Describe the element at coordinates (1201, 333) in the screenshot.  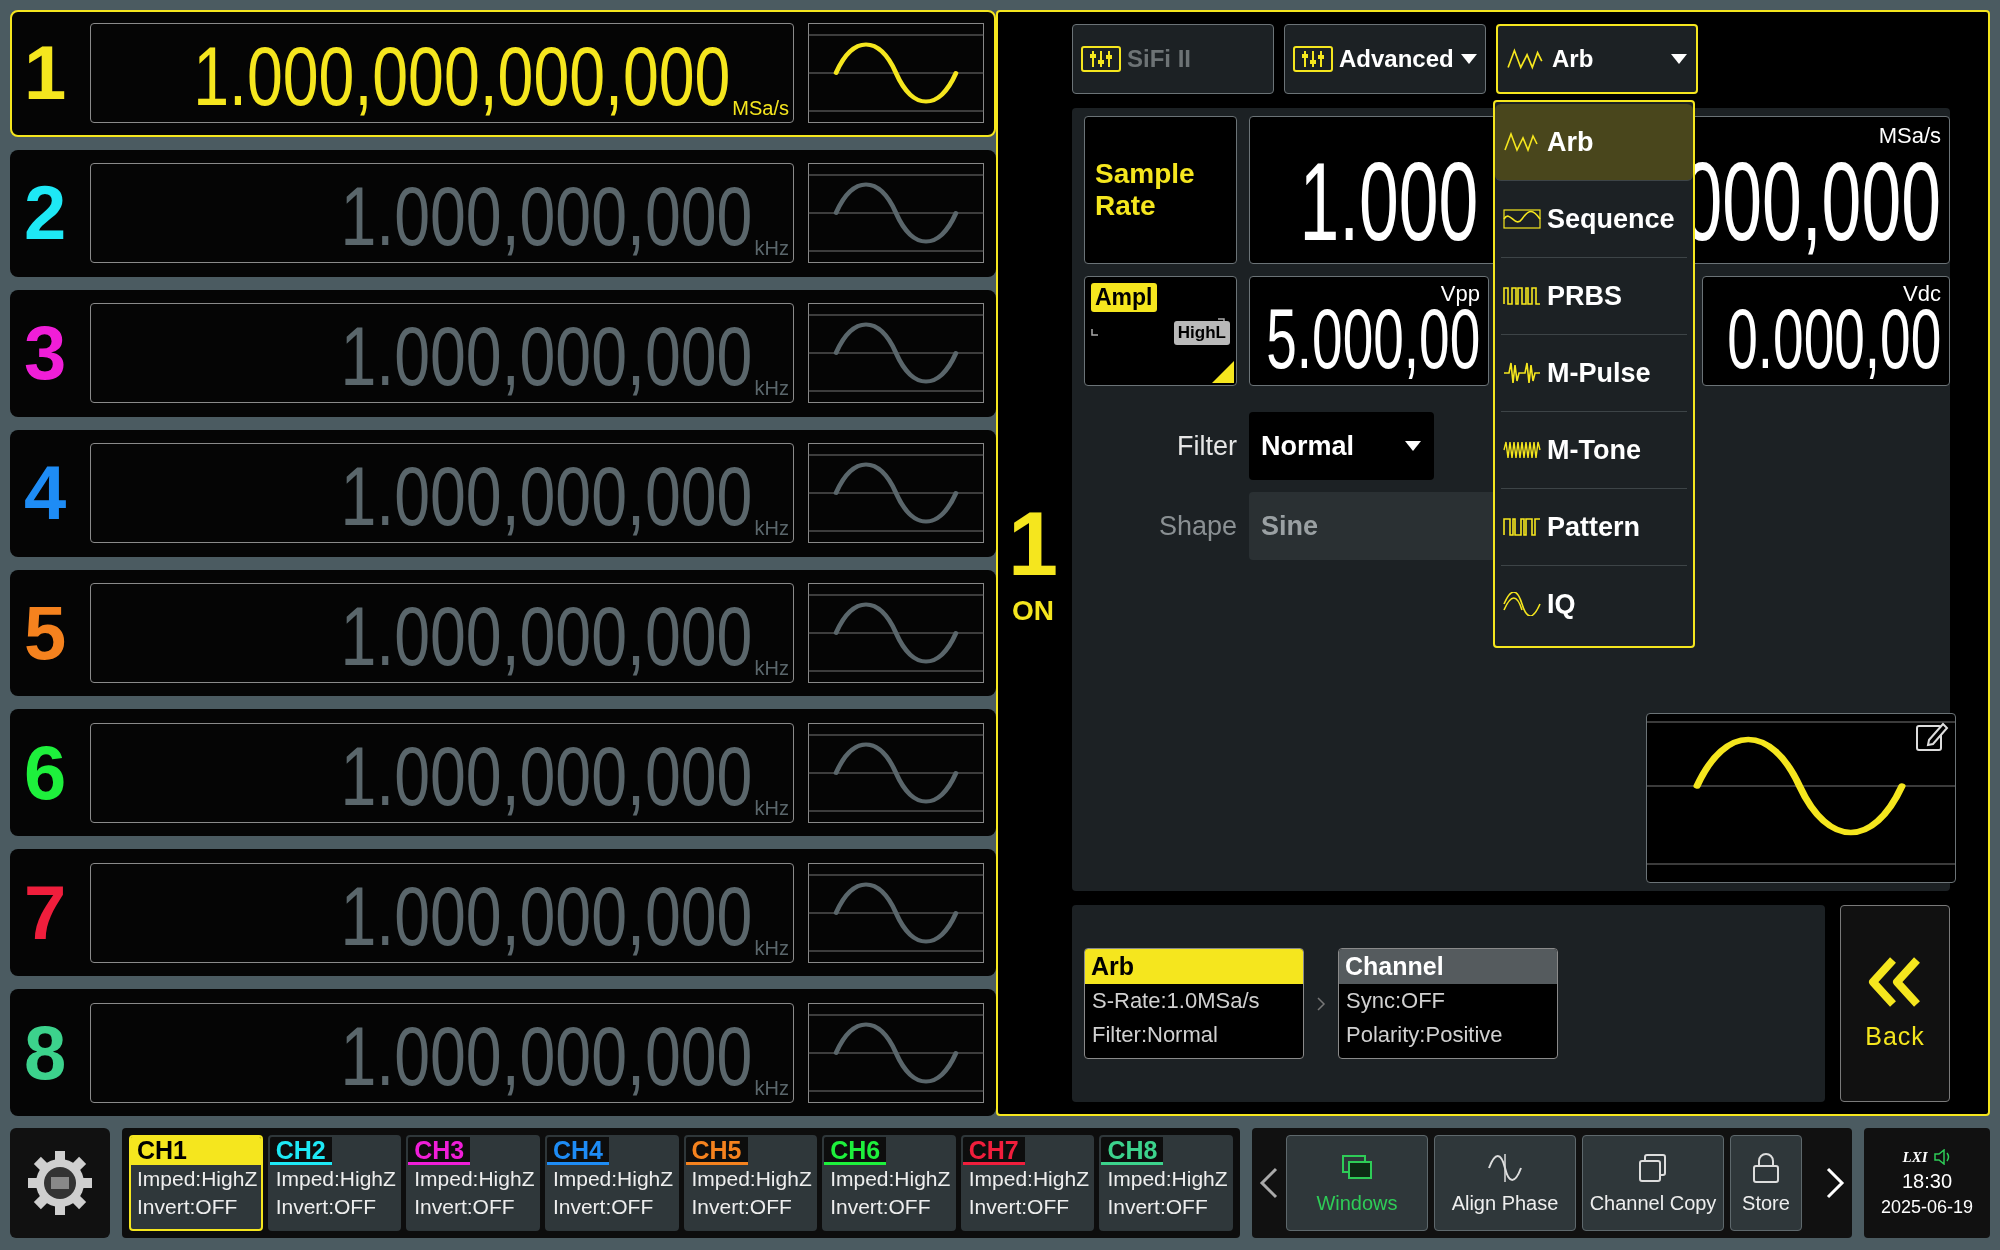
I see `load-badge: HighL` at that location.